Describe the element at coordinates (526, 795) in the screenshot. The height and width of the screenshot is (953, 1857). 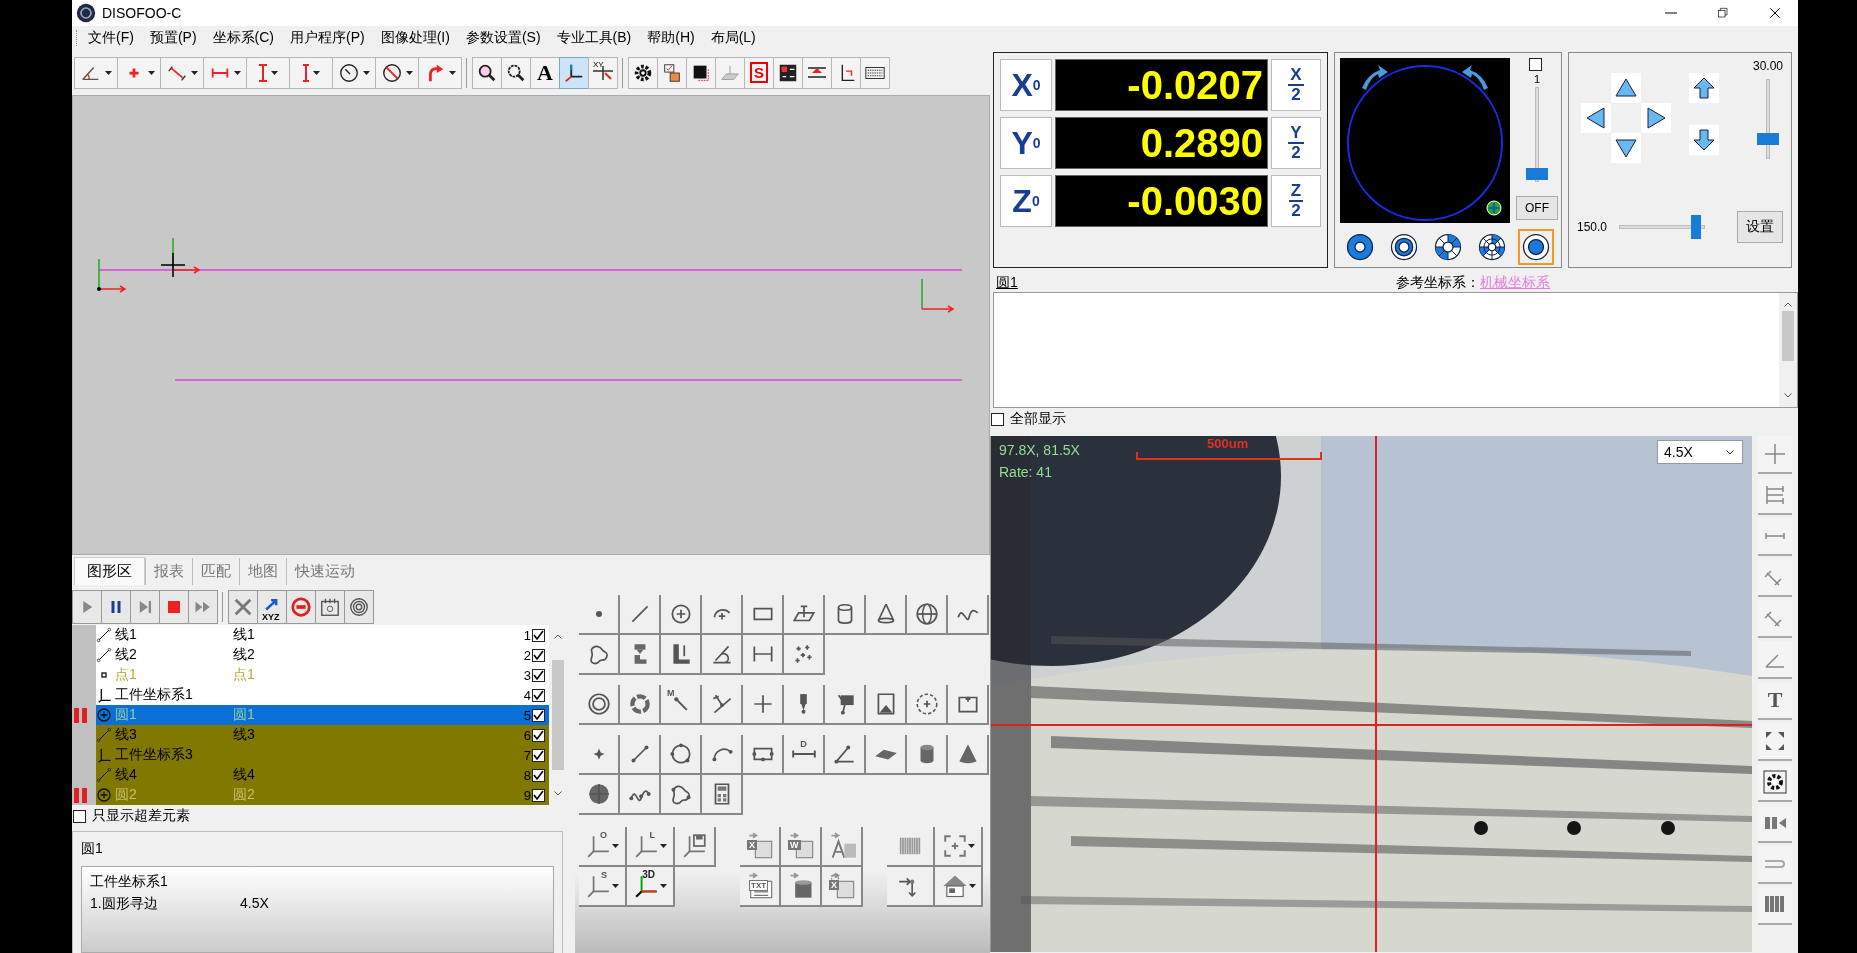
I see `row-number: 9` at that location.